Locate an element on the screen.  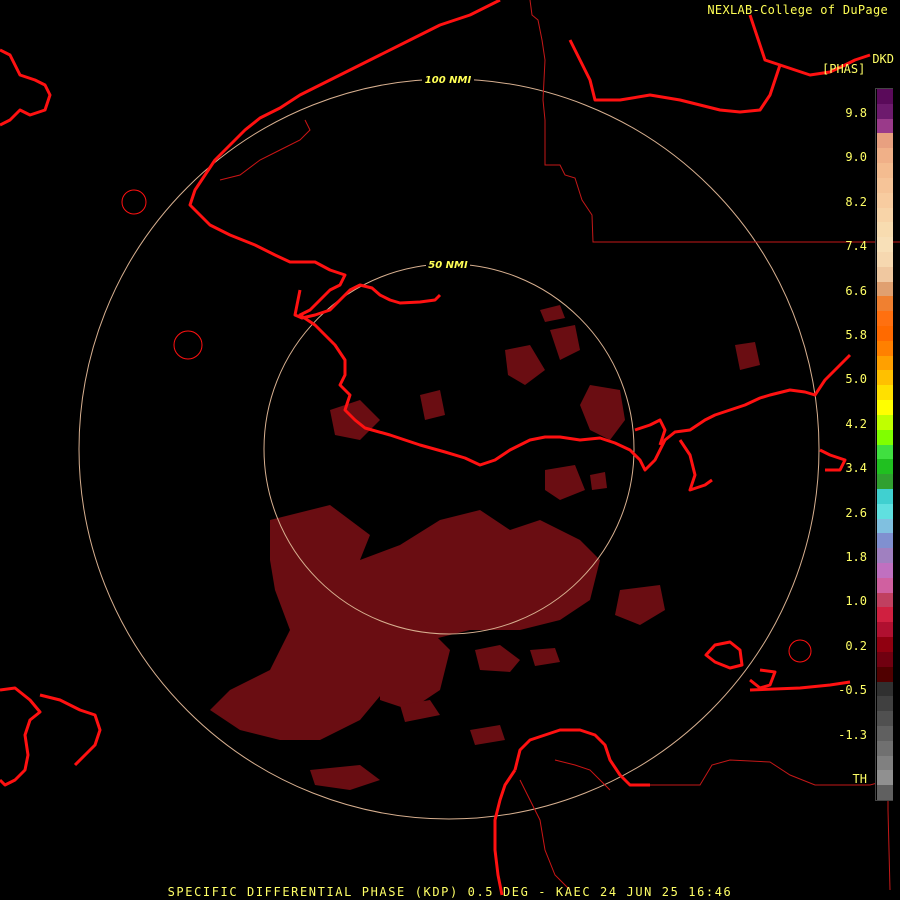
color-scale-tick: 6.6 is located at coordinates (856, 290).